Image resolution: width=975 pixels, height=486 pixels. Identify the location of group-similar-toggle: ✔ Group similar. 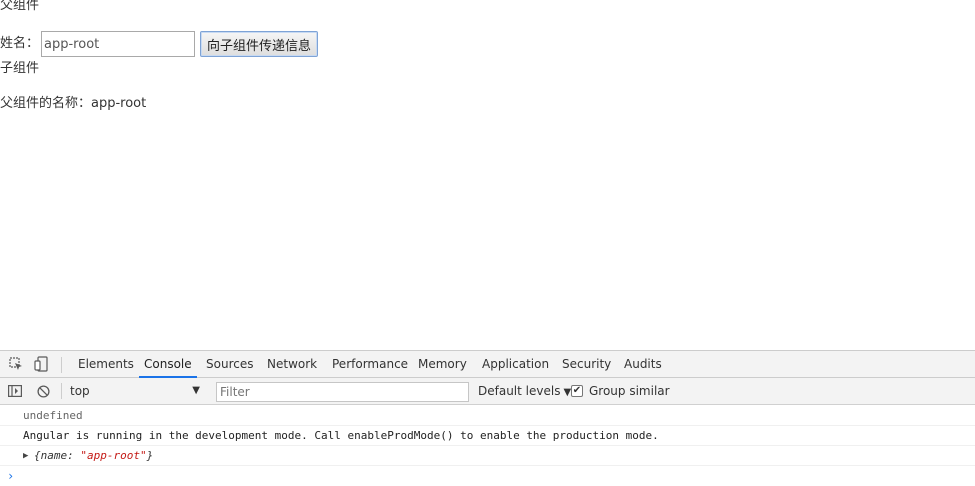
(620, 391).